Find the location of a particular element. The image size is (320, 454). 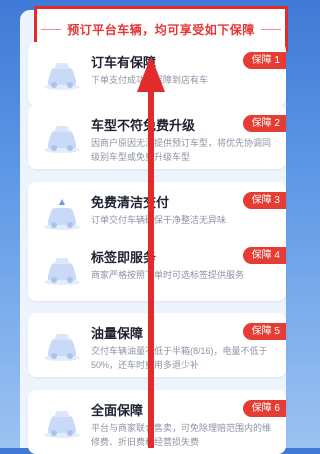

guarantee-tag: 保障 6 is located at coordinates (264, 408).